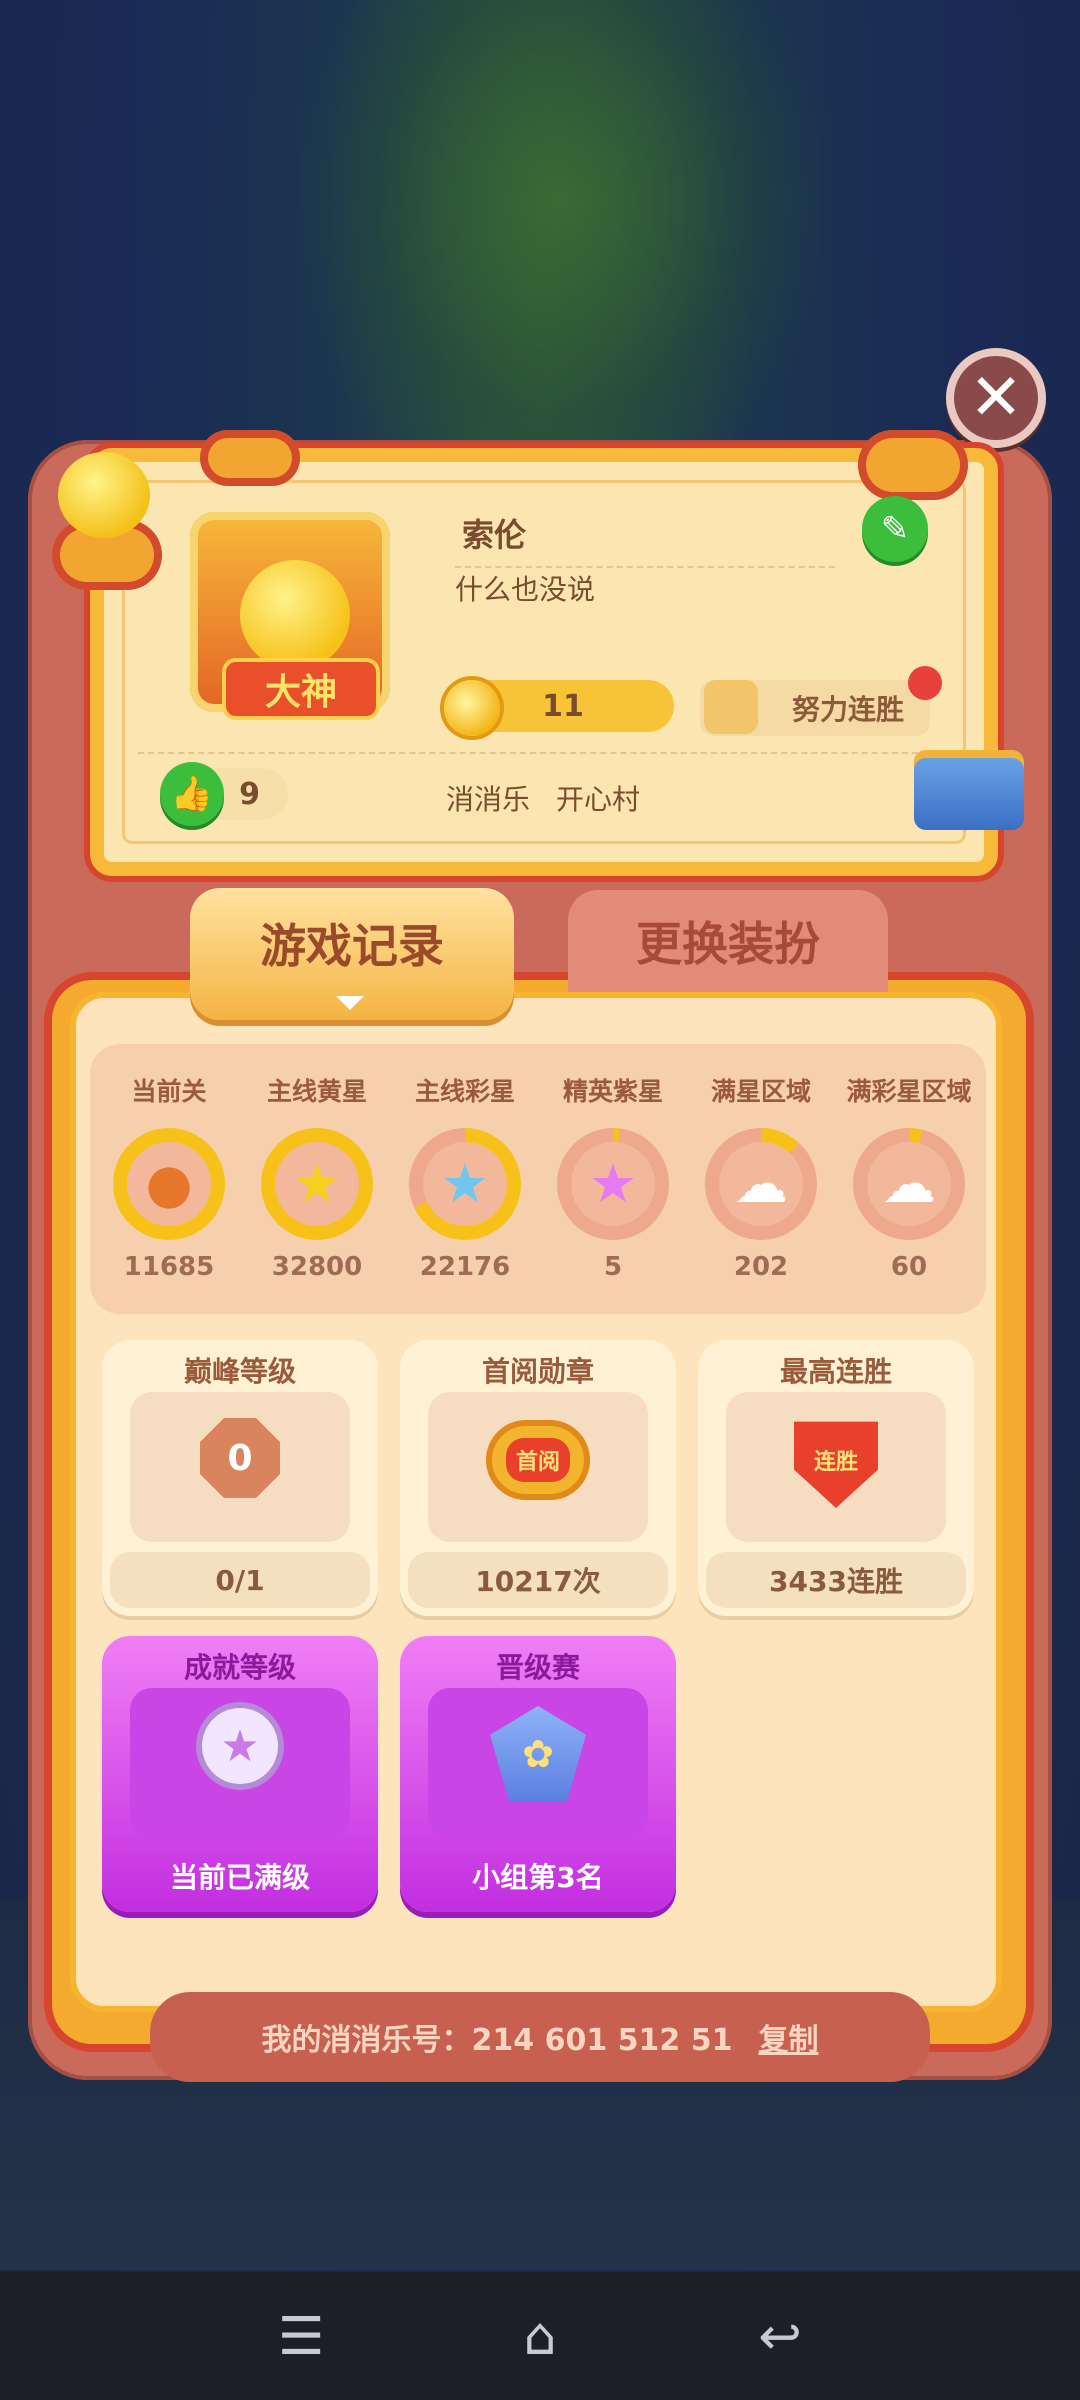  Describe the element at coordinates (240, 1746) in the screenshot. I see `star-medal-icon: ★` at that location.